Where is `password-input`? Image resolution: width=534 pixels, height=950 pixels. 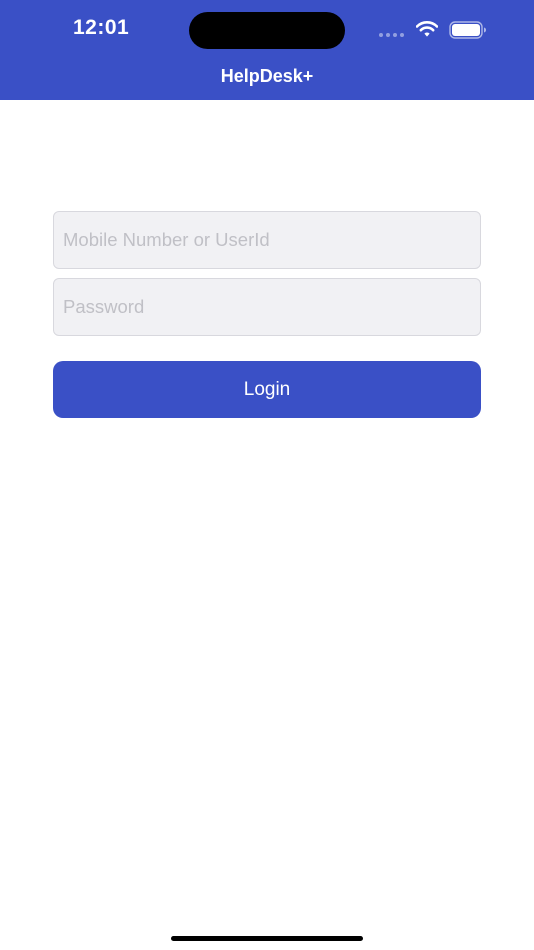 password-input is located at coordinates (267, 307).